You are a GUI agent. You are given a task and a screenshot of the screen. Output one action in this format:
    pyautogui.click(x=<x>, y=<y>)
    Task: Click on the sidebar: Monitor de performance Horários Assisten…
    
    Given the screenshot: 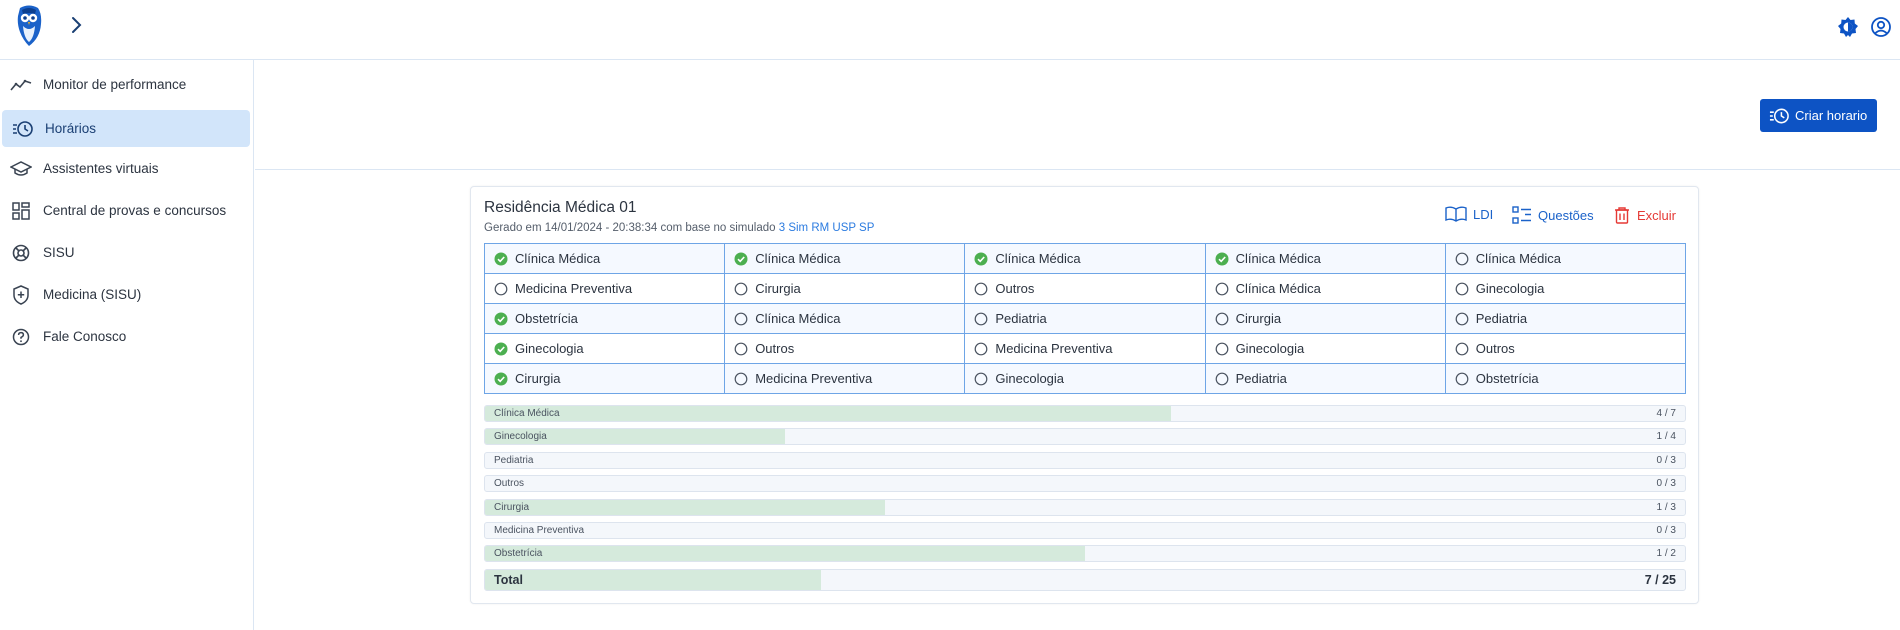 What is the action you would take?
    pyautogui.click(x=127, y=345)
    